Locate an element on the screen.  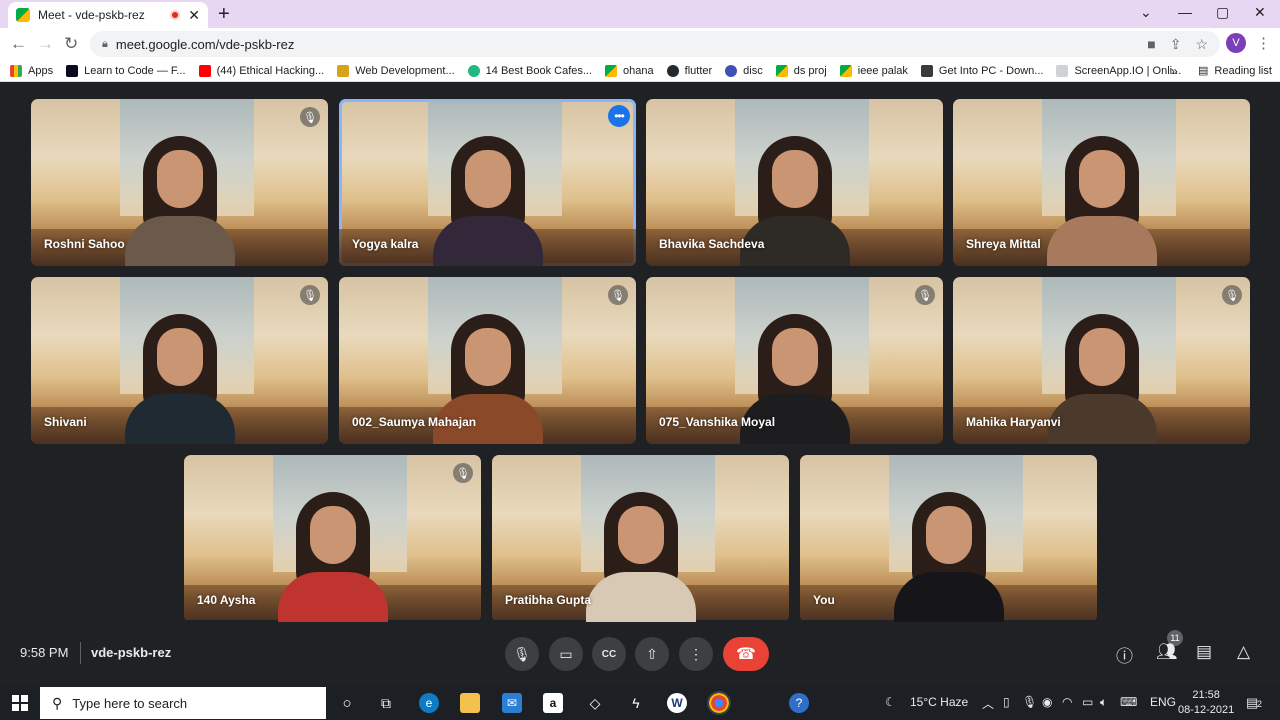
battery-icon: ▭ is located at coordinates (1087, 702).